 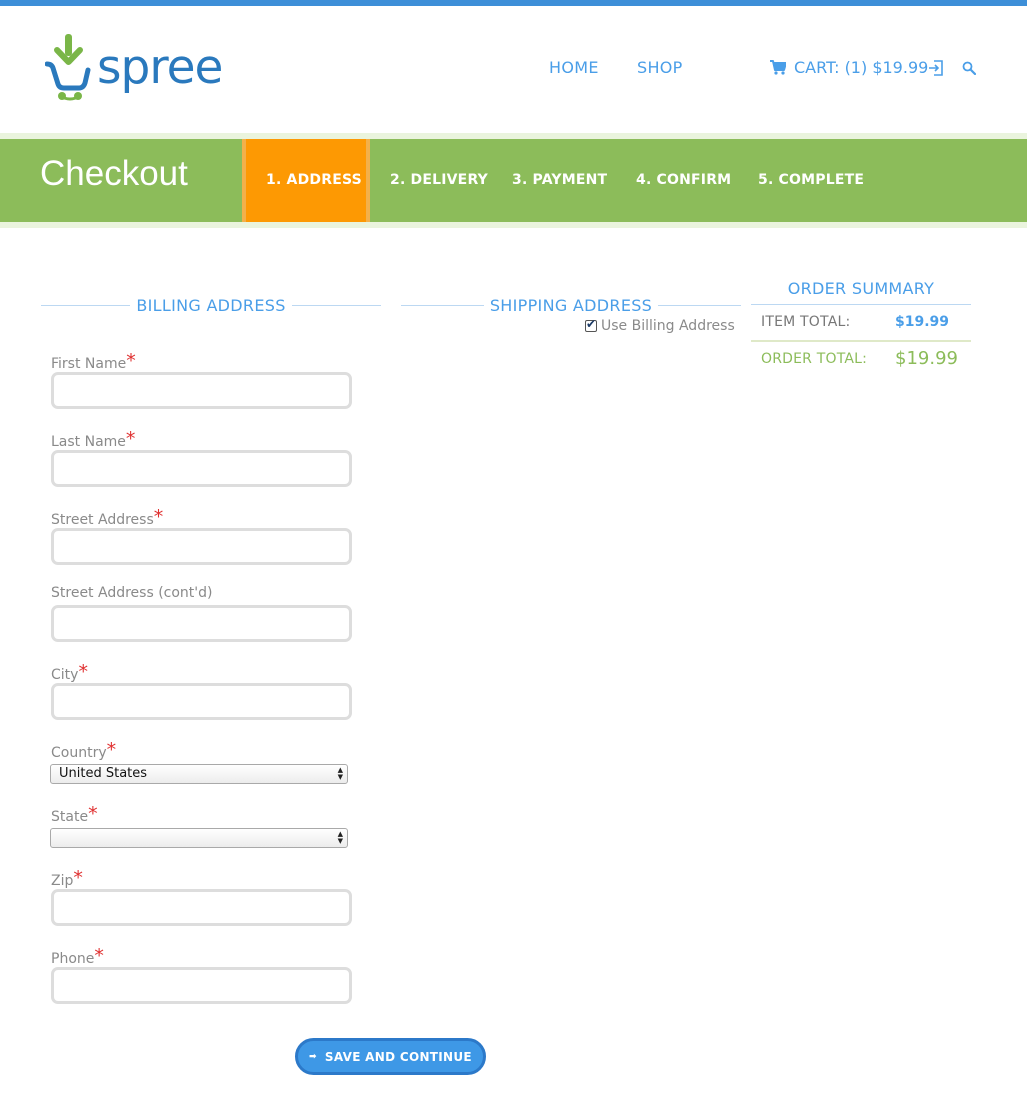 I want to click on billing-heading-text: BILLING ADDRESS, so click(x=211, y=305).